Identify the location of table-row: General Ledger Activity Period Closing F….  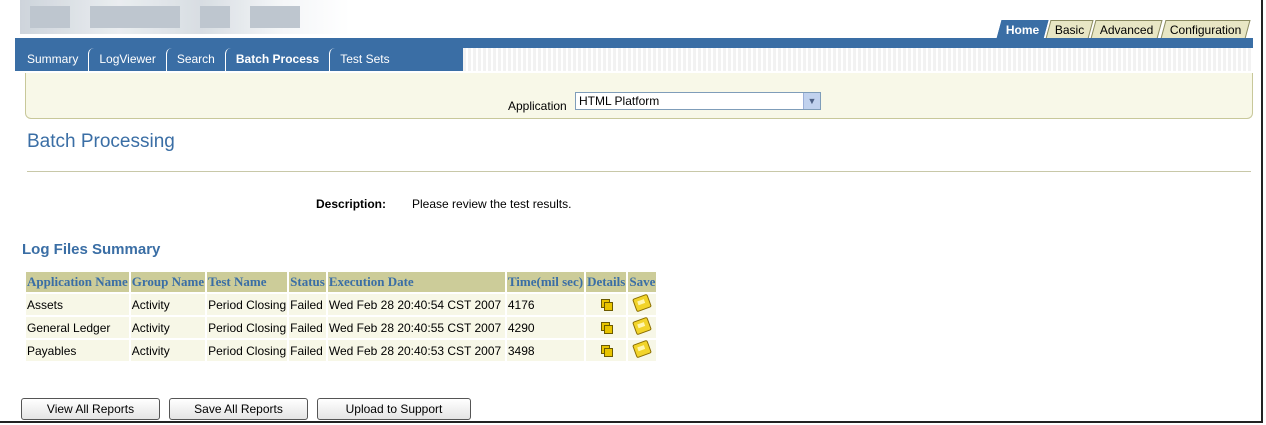
(341, 327).